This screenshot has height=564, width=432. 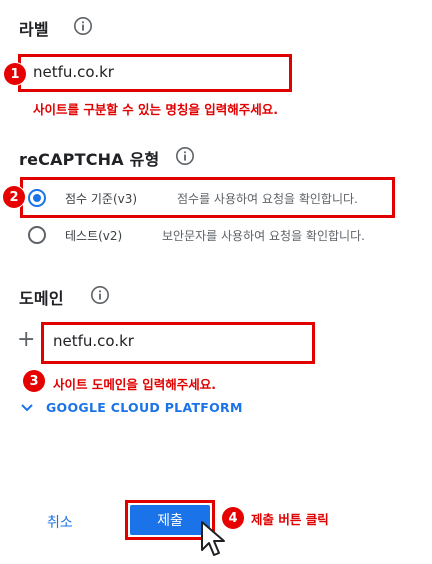 I want to click on domain-section-title: 도메인, so click(x=41, y=298).